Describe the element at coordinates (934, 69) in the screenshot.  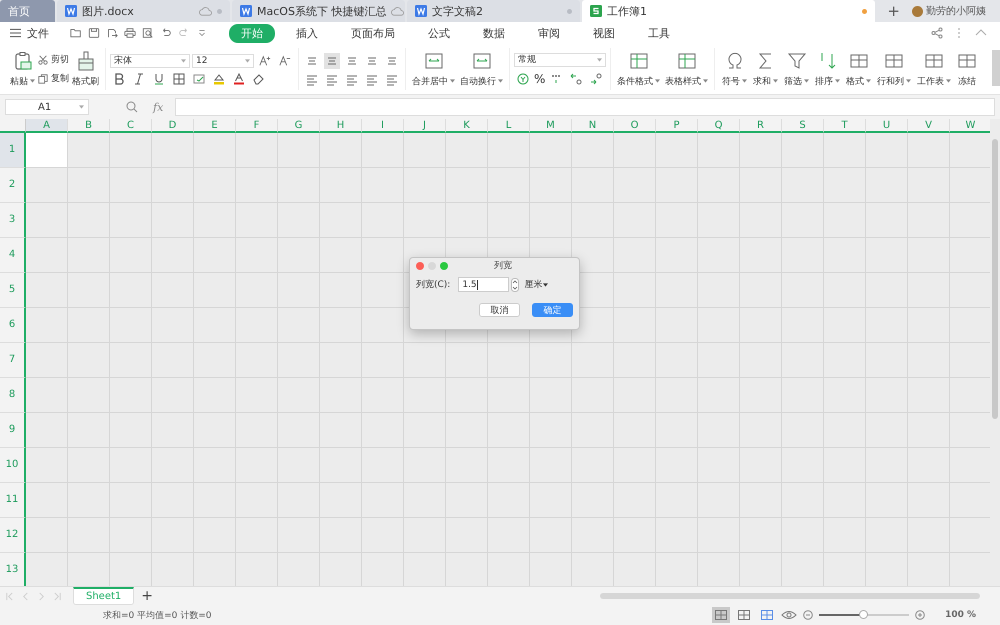
I see `ribbon-button: 工作表` at that location.